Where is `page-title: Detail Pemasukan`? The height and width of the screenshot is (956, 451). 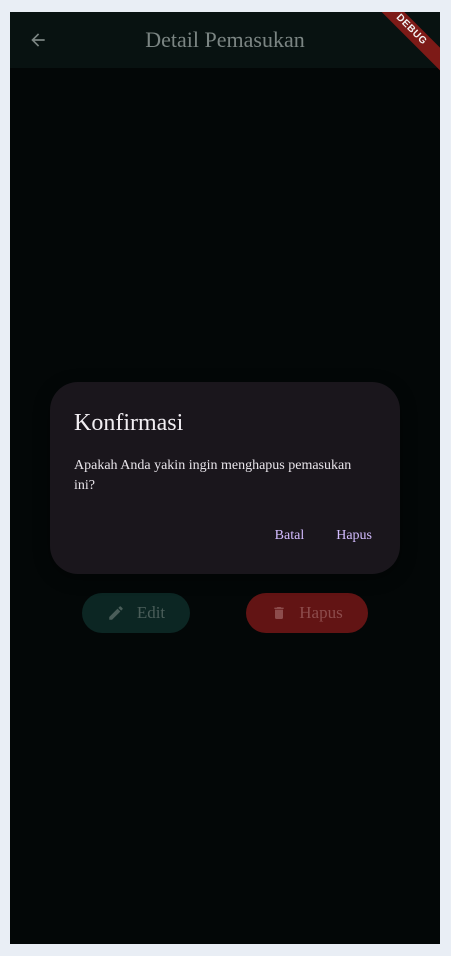 page-title: Detail Pemasukan is located at coordinates (225, 39).